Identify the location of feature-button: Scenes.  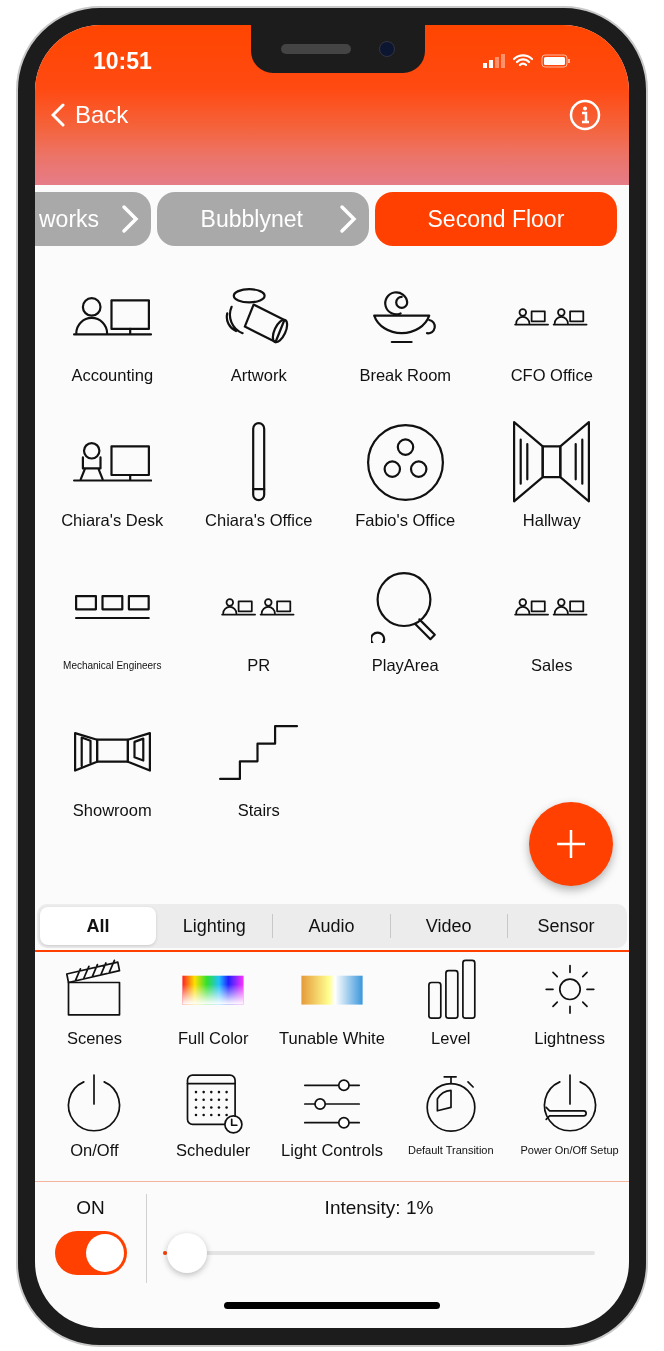
(94, 1012).